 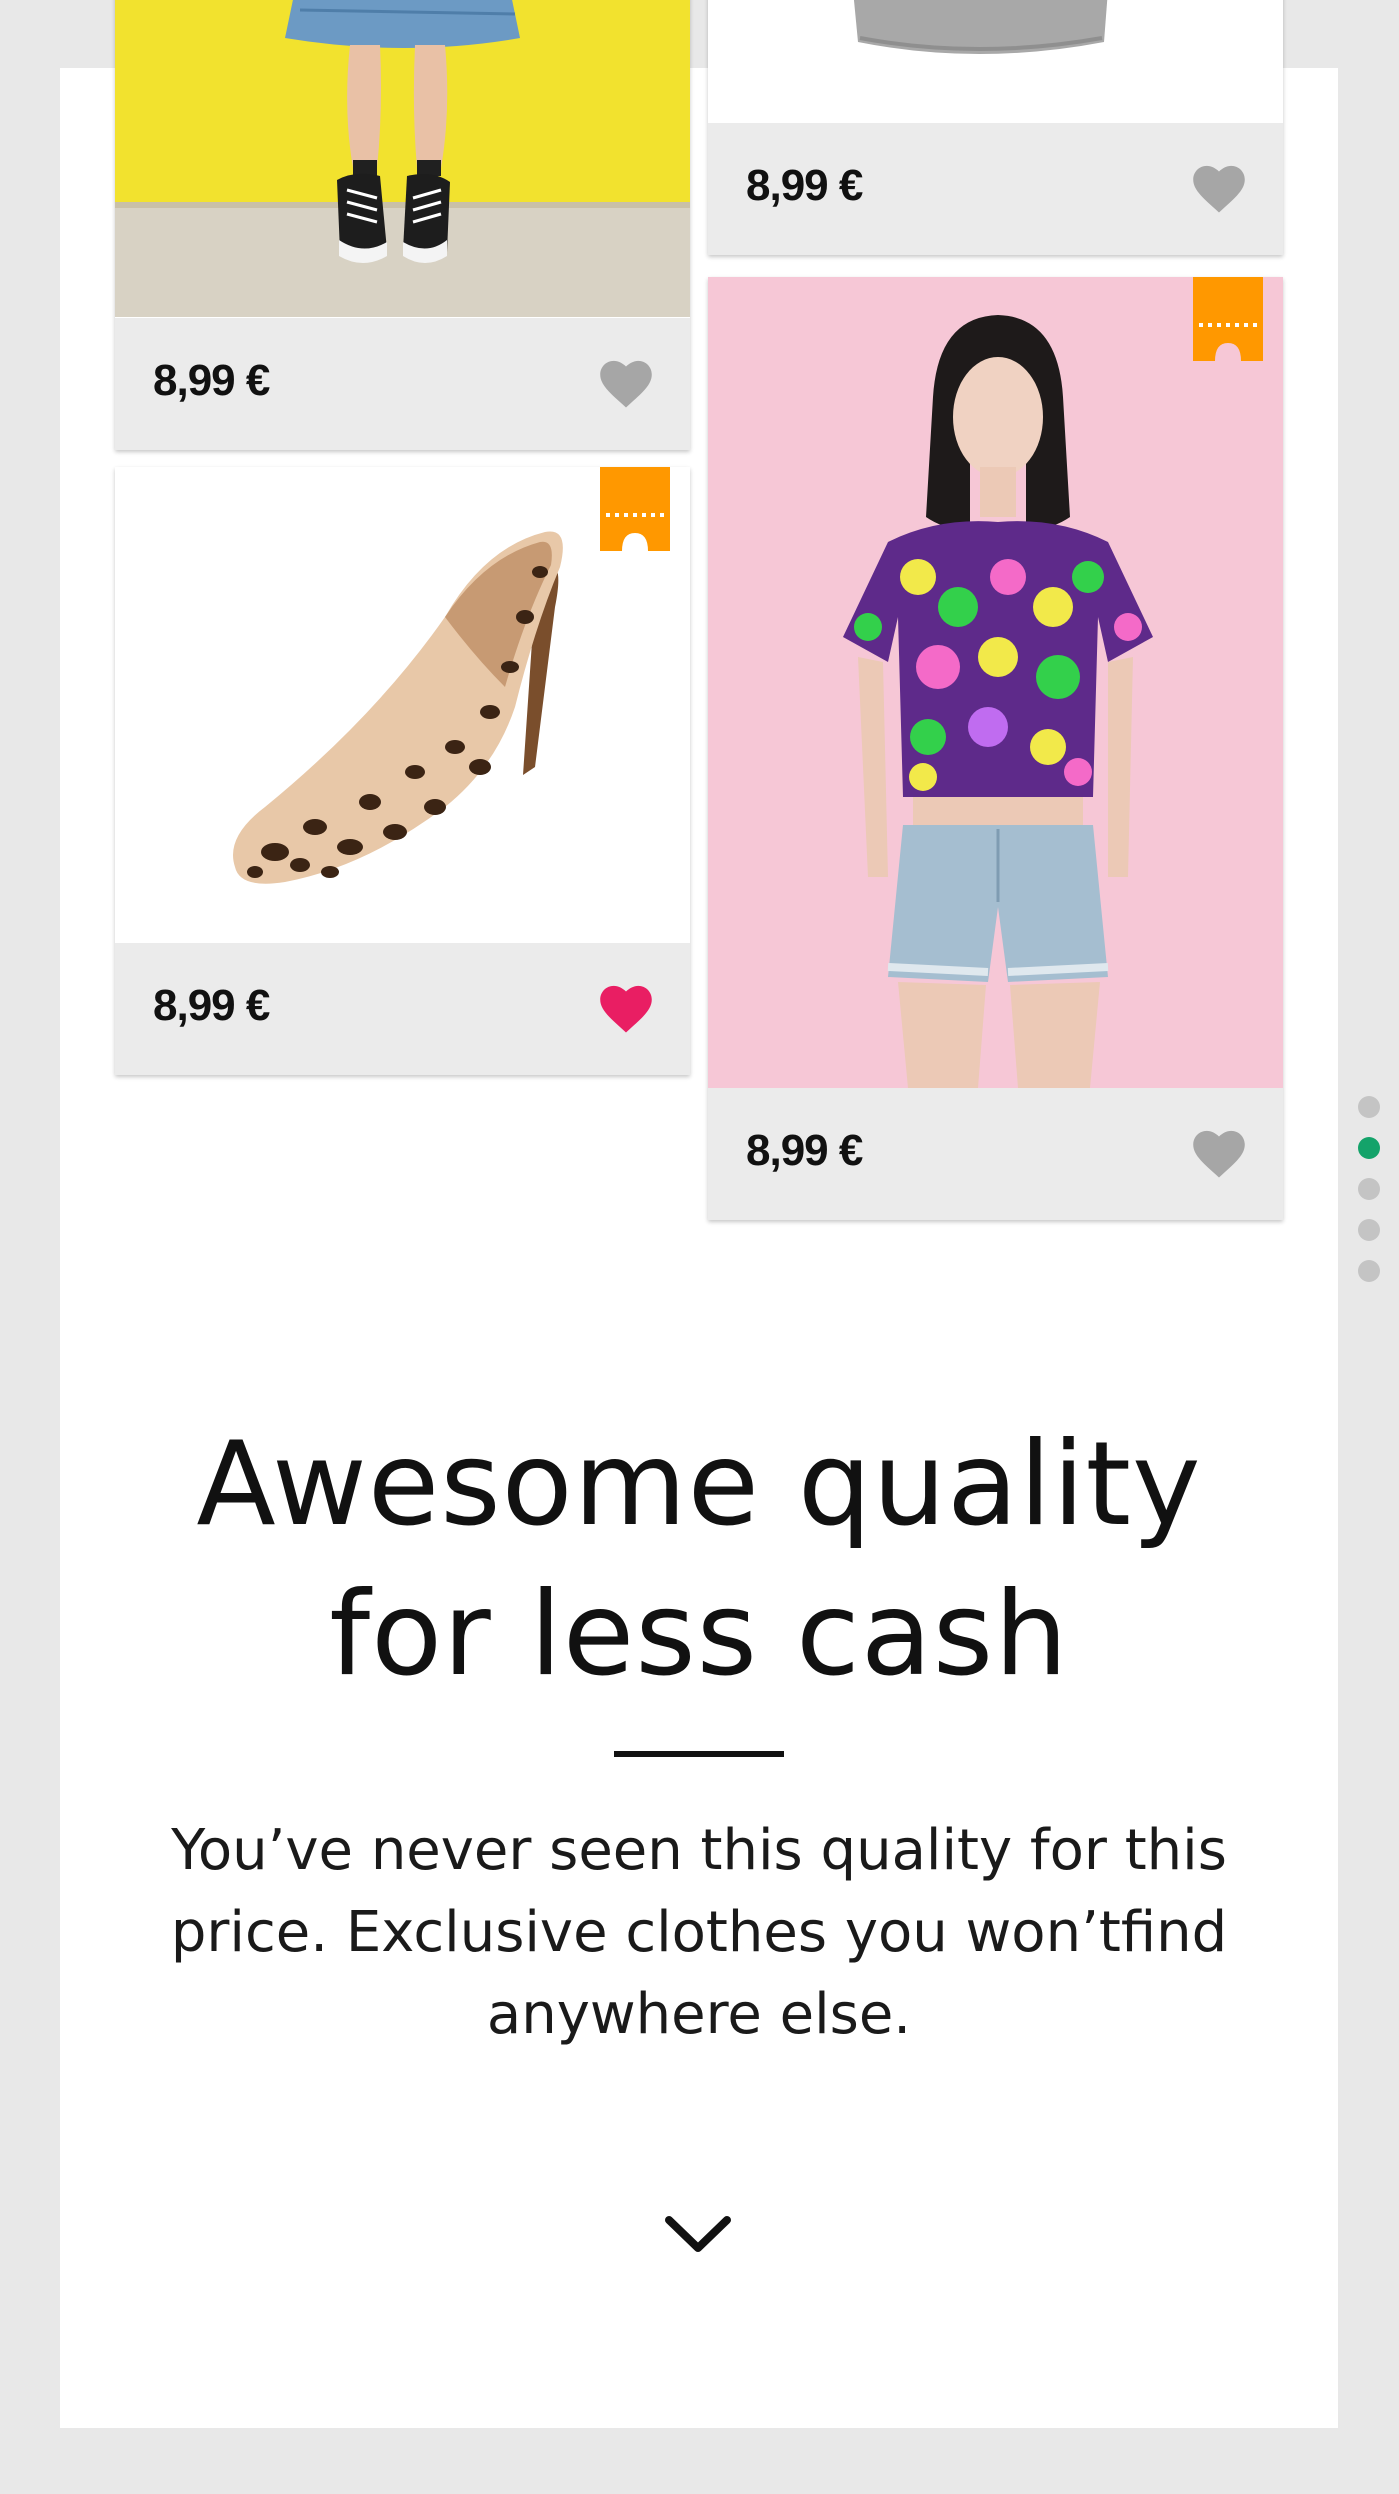 I want to click on headline-divider, so click(x=699, y=1754).